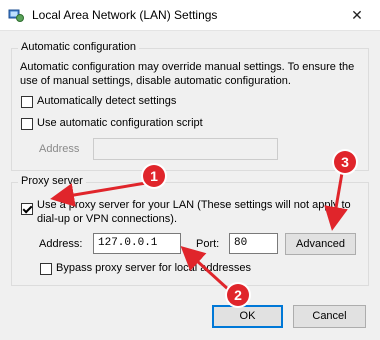  What do you see at coordinates (154, 176) in the screenshot?
I see `annotation-marker-1: 1` at bounding box center [154, 176].